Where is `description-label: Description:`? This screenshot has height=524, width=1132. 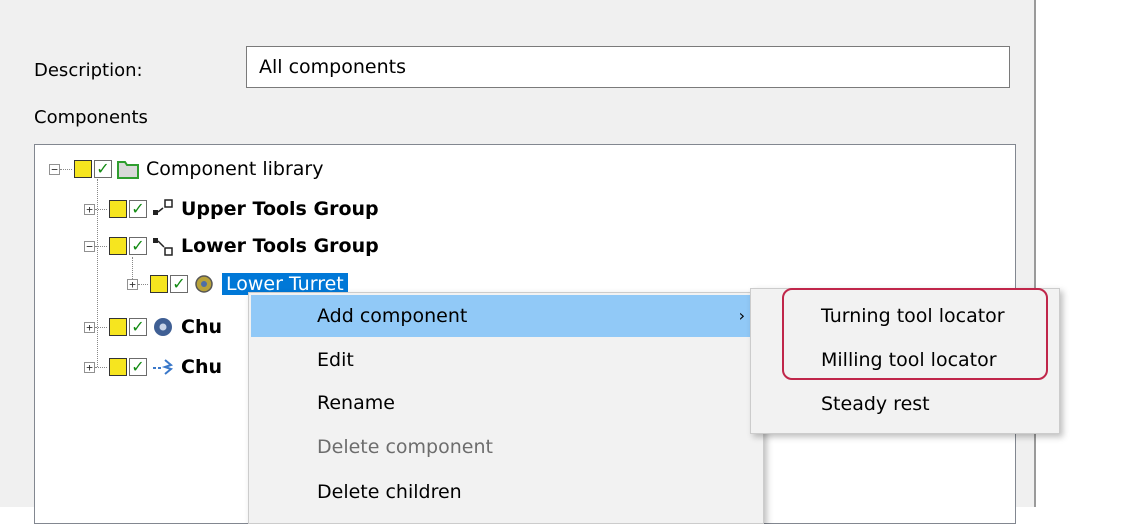 description-label: Description: is located at coordinates (88, 70).